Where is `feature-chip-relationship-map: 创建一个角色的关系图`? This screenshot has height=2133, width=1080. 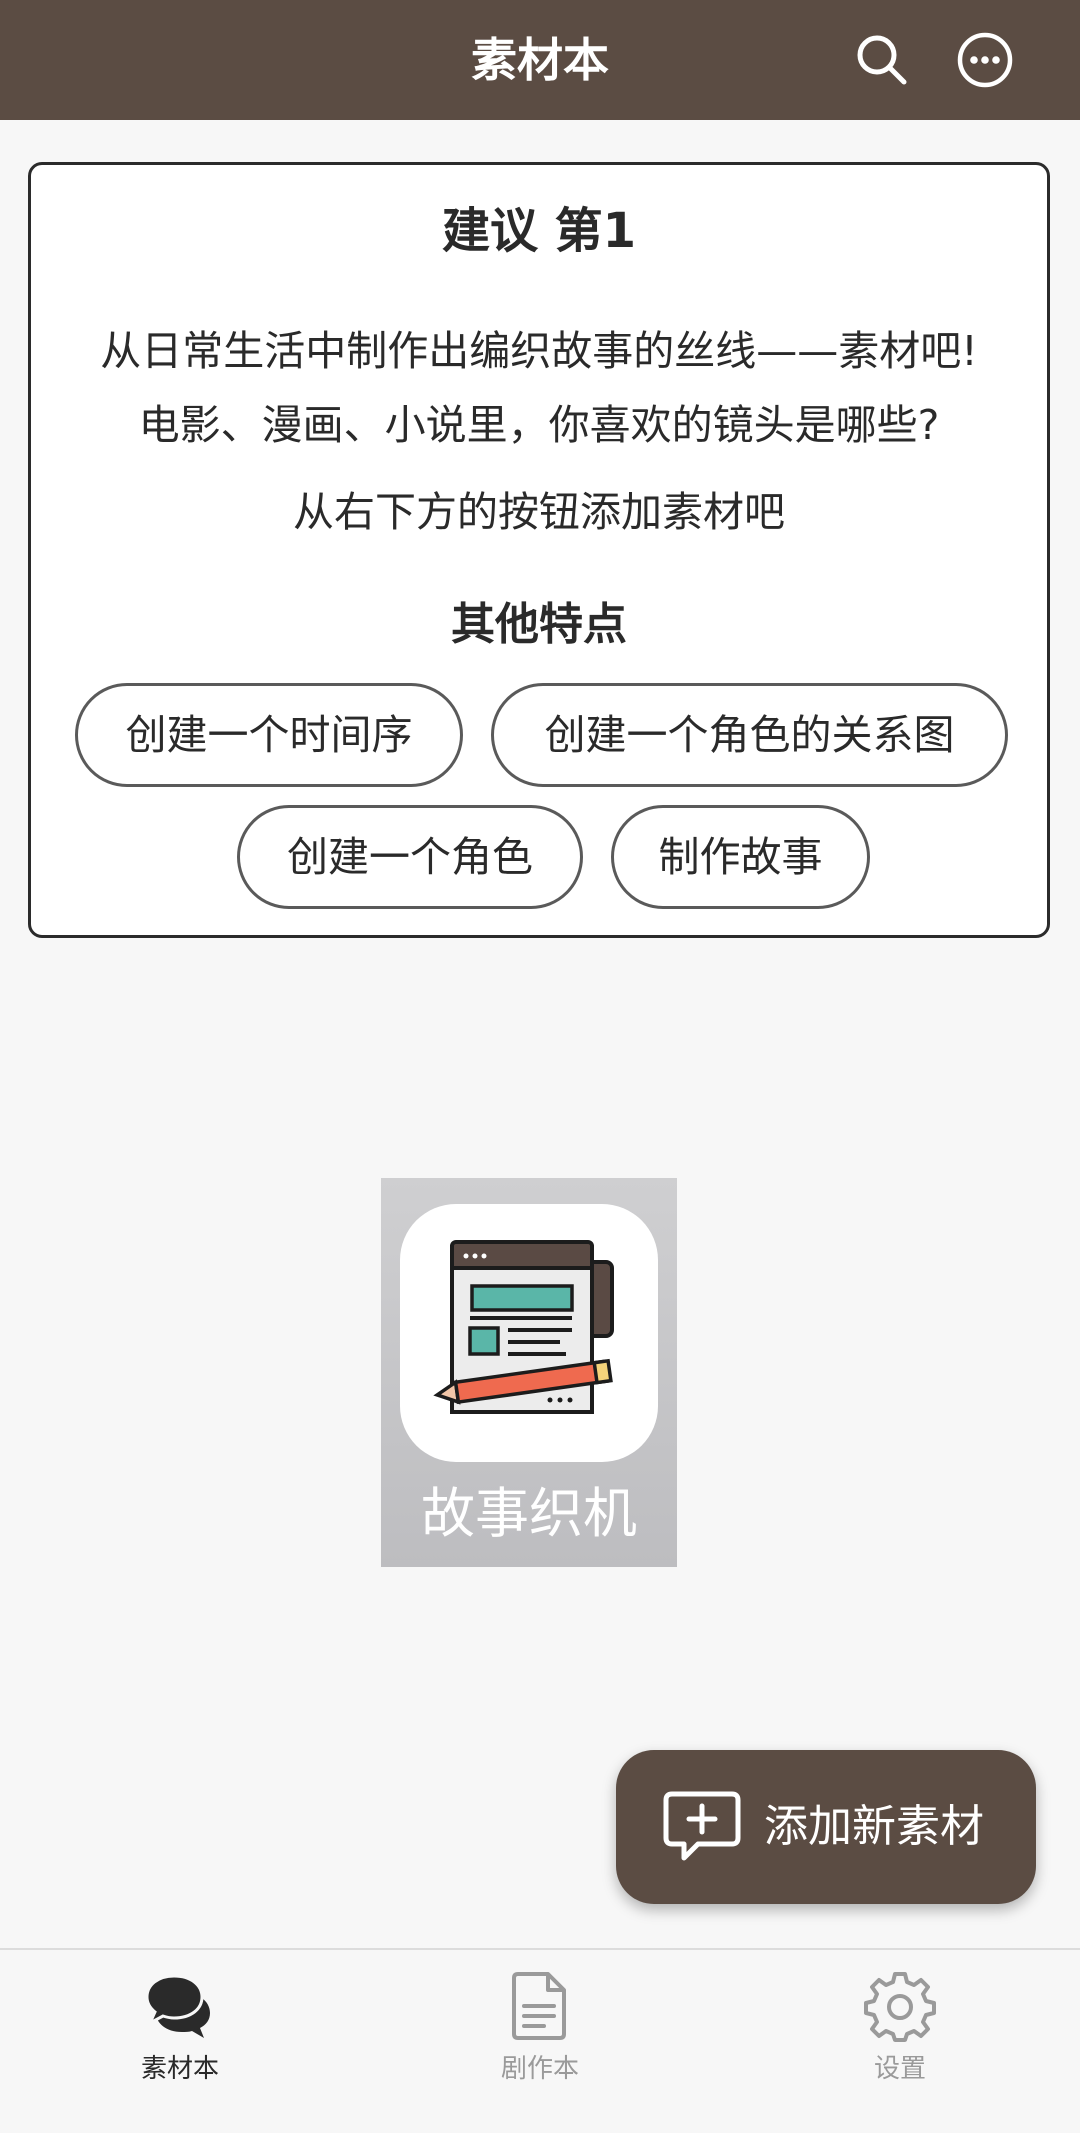 feature-chip-relationship-map: 创建一个角色的关系图 is located at coordinates (749, 735).